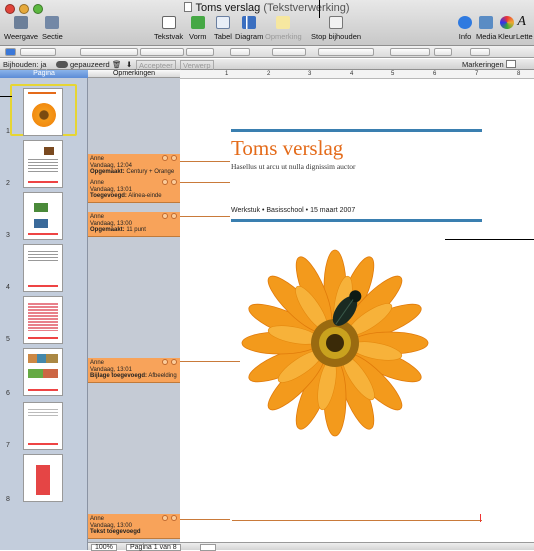 This screenshot has width=534, height=551. Describe the element at coordinates (129, 64) in the screenshot. I see `arrow-down-icon: ⬇` at that location.